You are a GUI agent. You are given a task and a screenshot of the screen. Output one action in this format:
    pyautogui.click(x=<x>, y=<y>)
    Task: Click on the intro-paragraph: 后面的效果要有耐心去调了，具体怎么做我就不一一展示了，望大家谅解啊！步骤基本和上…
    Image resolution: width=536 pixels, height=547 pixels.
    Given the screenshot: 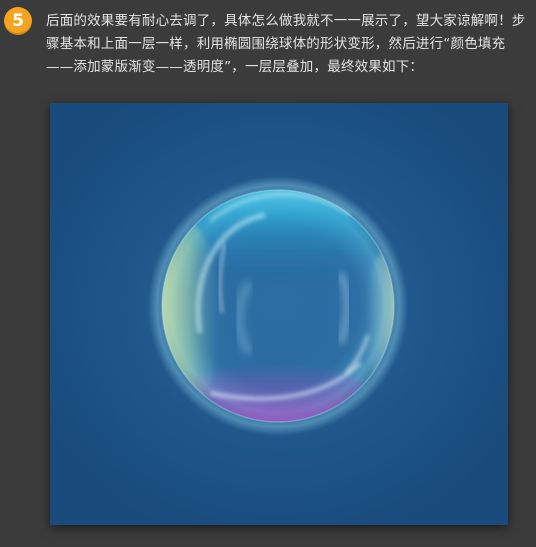 What is the action you would take?
    pyautogui.click(x=286, y=44)
    